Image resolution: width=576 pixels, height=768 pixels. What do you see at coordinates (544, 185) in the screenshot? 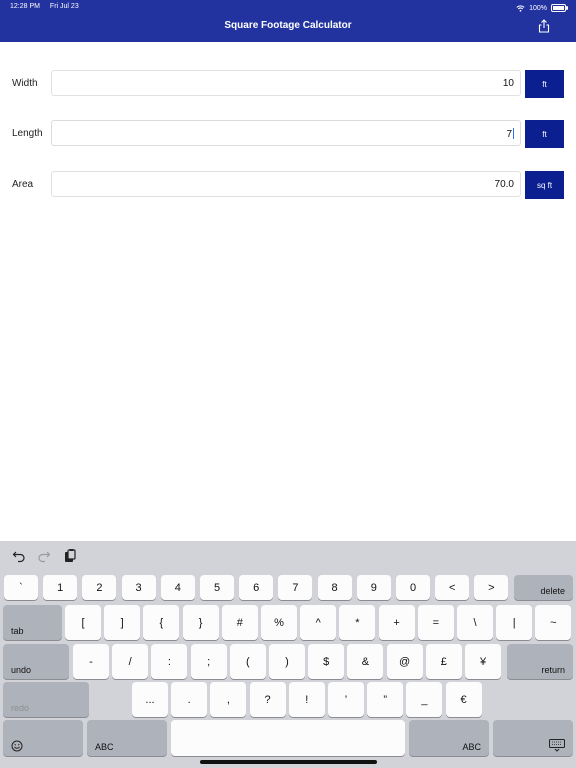
I see `area-unit-button: sq ft` at bounding box center [544, 185].